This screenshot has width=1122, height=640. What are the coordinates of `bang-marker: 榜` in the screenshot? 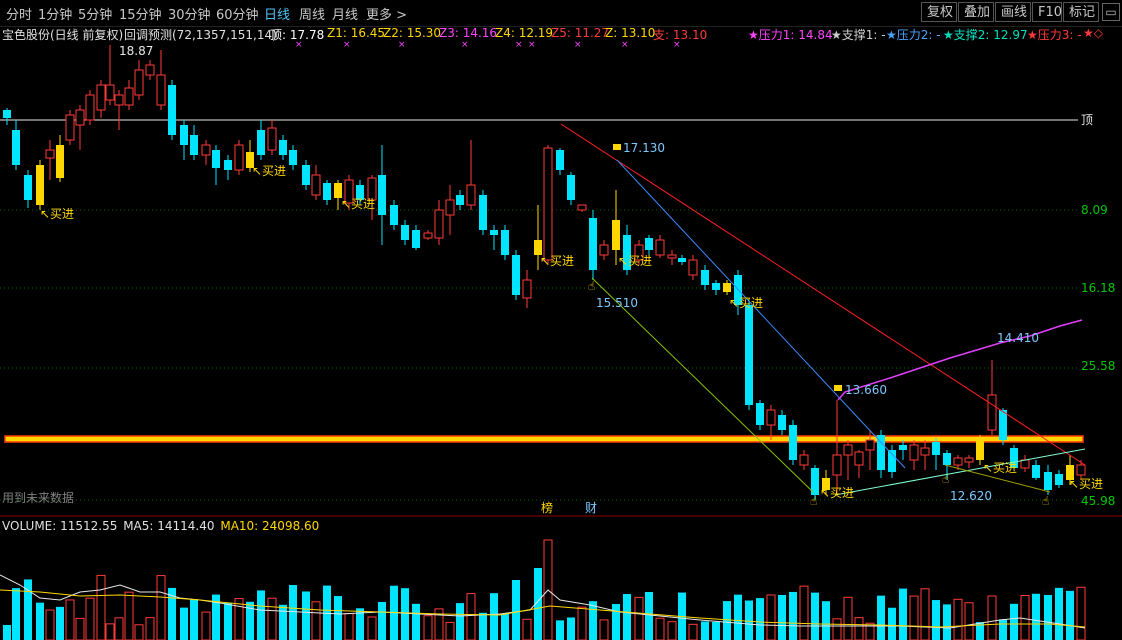 It's located at (547, 507).